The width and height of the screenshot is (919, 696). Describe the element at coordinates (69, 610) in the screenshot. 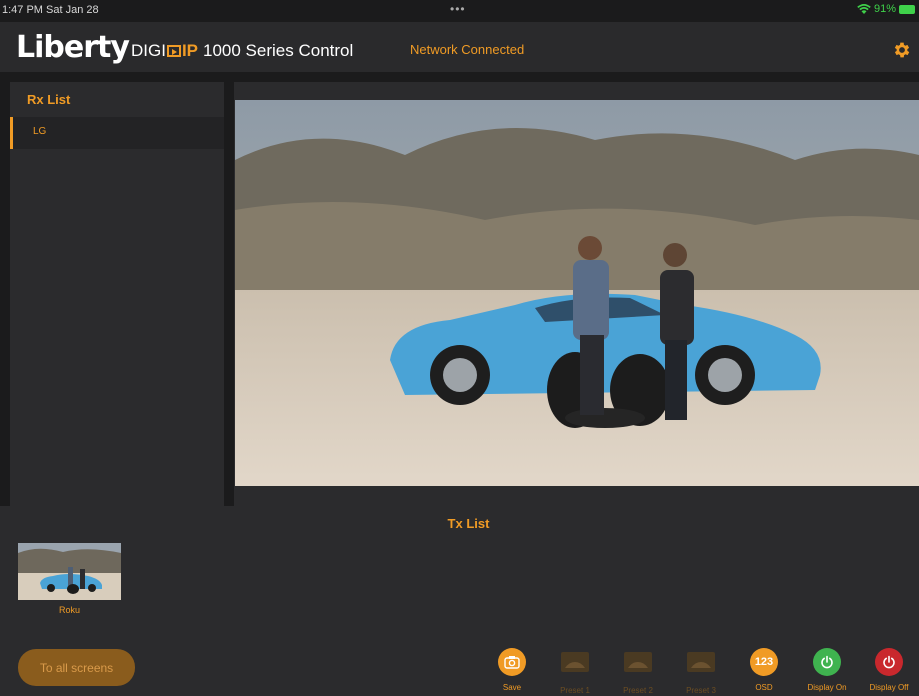

I see `tx-item-label: Roku` at that location.